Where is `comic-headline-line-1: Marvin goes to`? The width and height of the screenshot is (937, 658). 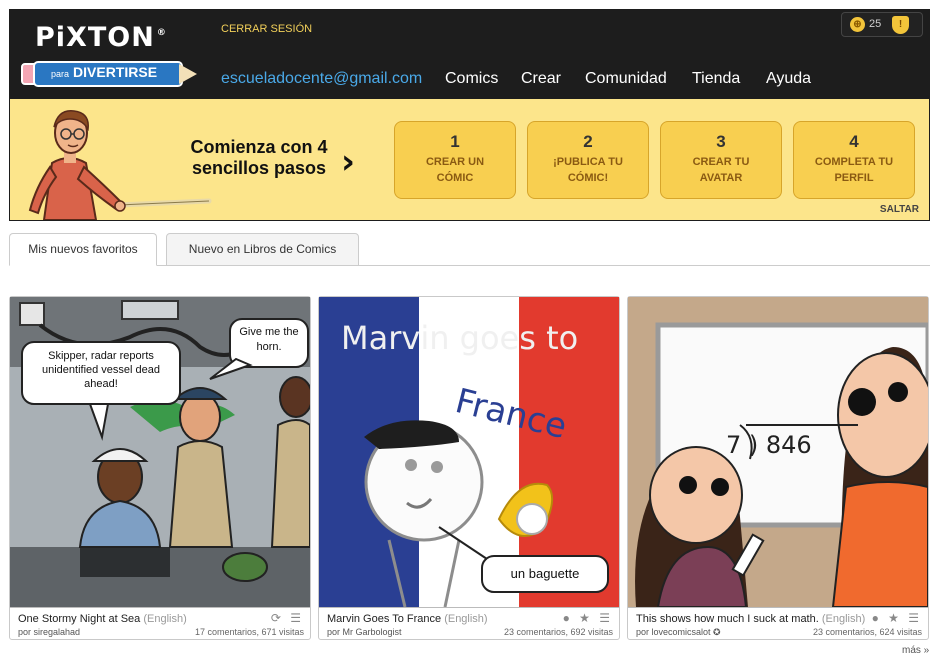 comic-headline-line-1: Marvin goes to is located at coordinates (460, 338).